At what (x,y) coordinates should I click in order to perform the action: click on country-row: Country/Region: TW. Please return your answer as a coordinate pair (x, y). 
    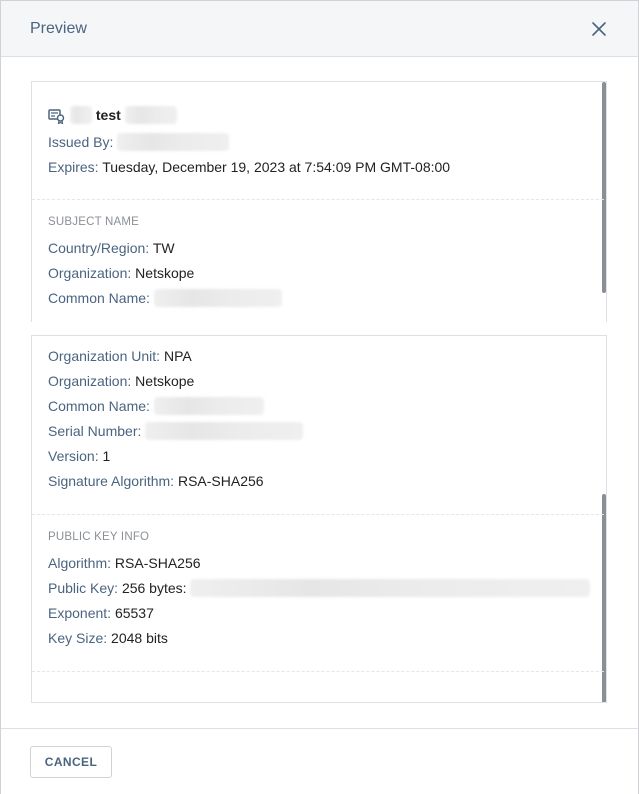
    Looking at the image, I should click on (111, 248).